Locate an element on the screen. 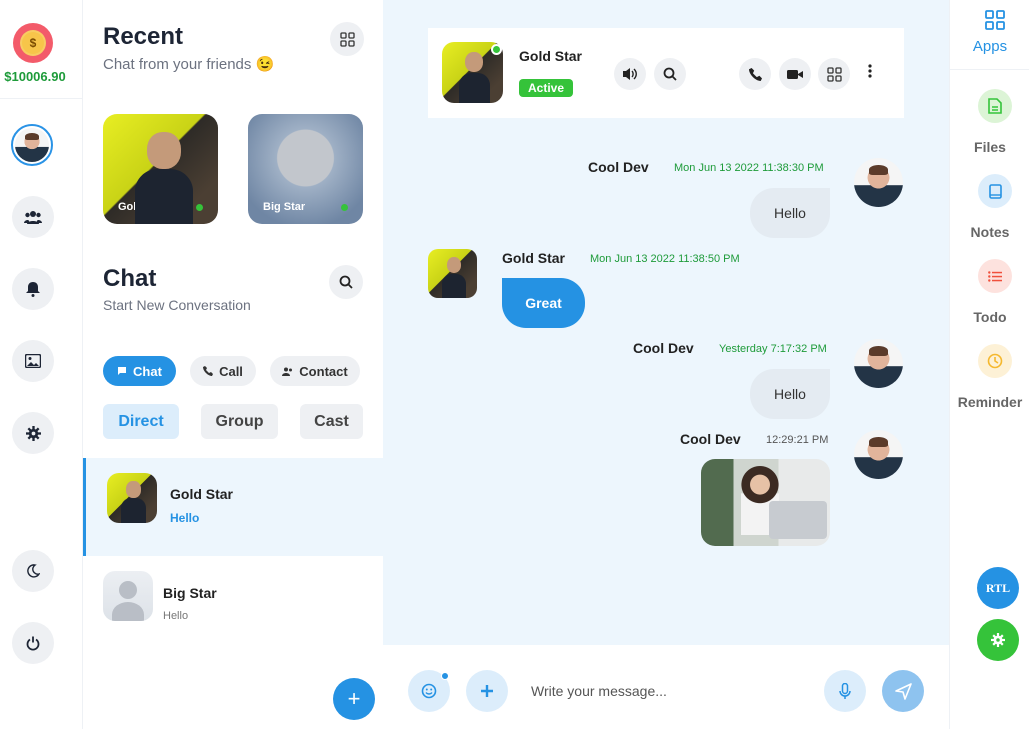 Image resolution: width=1029 pixels, height=729 pixels. recent-subtitle: Chat from your friends 😉 is located at coordinates (189, 64).